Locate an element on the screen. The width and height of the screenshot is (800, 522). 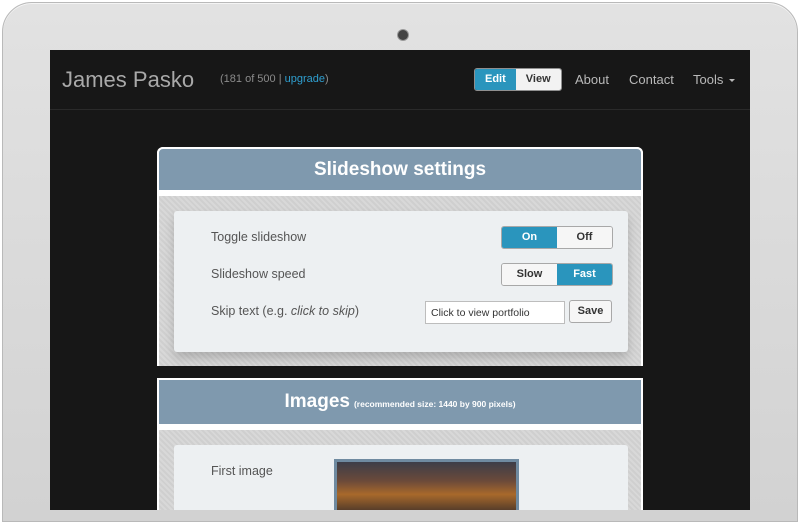
slideshow-speed-label: Slideshow speed is located at coordinates (258, 274).